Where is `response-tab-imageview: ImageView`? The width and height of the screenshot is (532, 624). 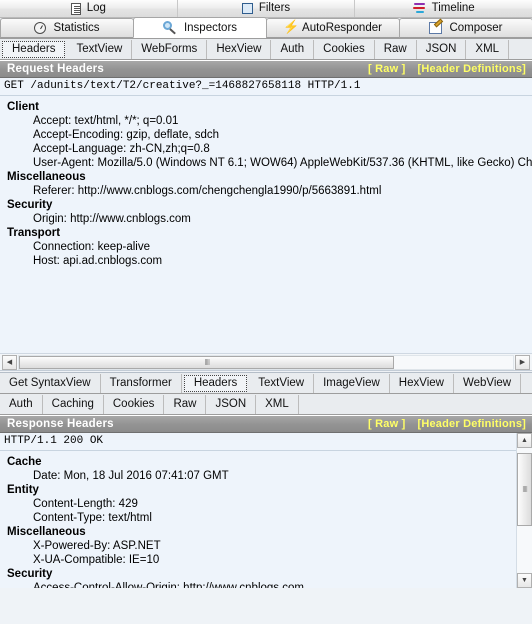
response-tab-imageview: ImageView is located at coordinates (352, 383).